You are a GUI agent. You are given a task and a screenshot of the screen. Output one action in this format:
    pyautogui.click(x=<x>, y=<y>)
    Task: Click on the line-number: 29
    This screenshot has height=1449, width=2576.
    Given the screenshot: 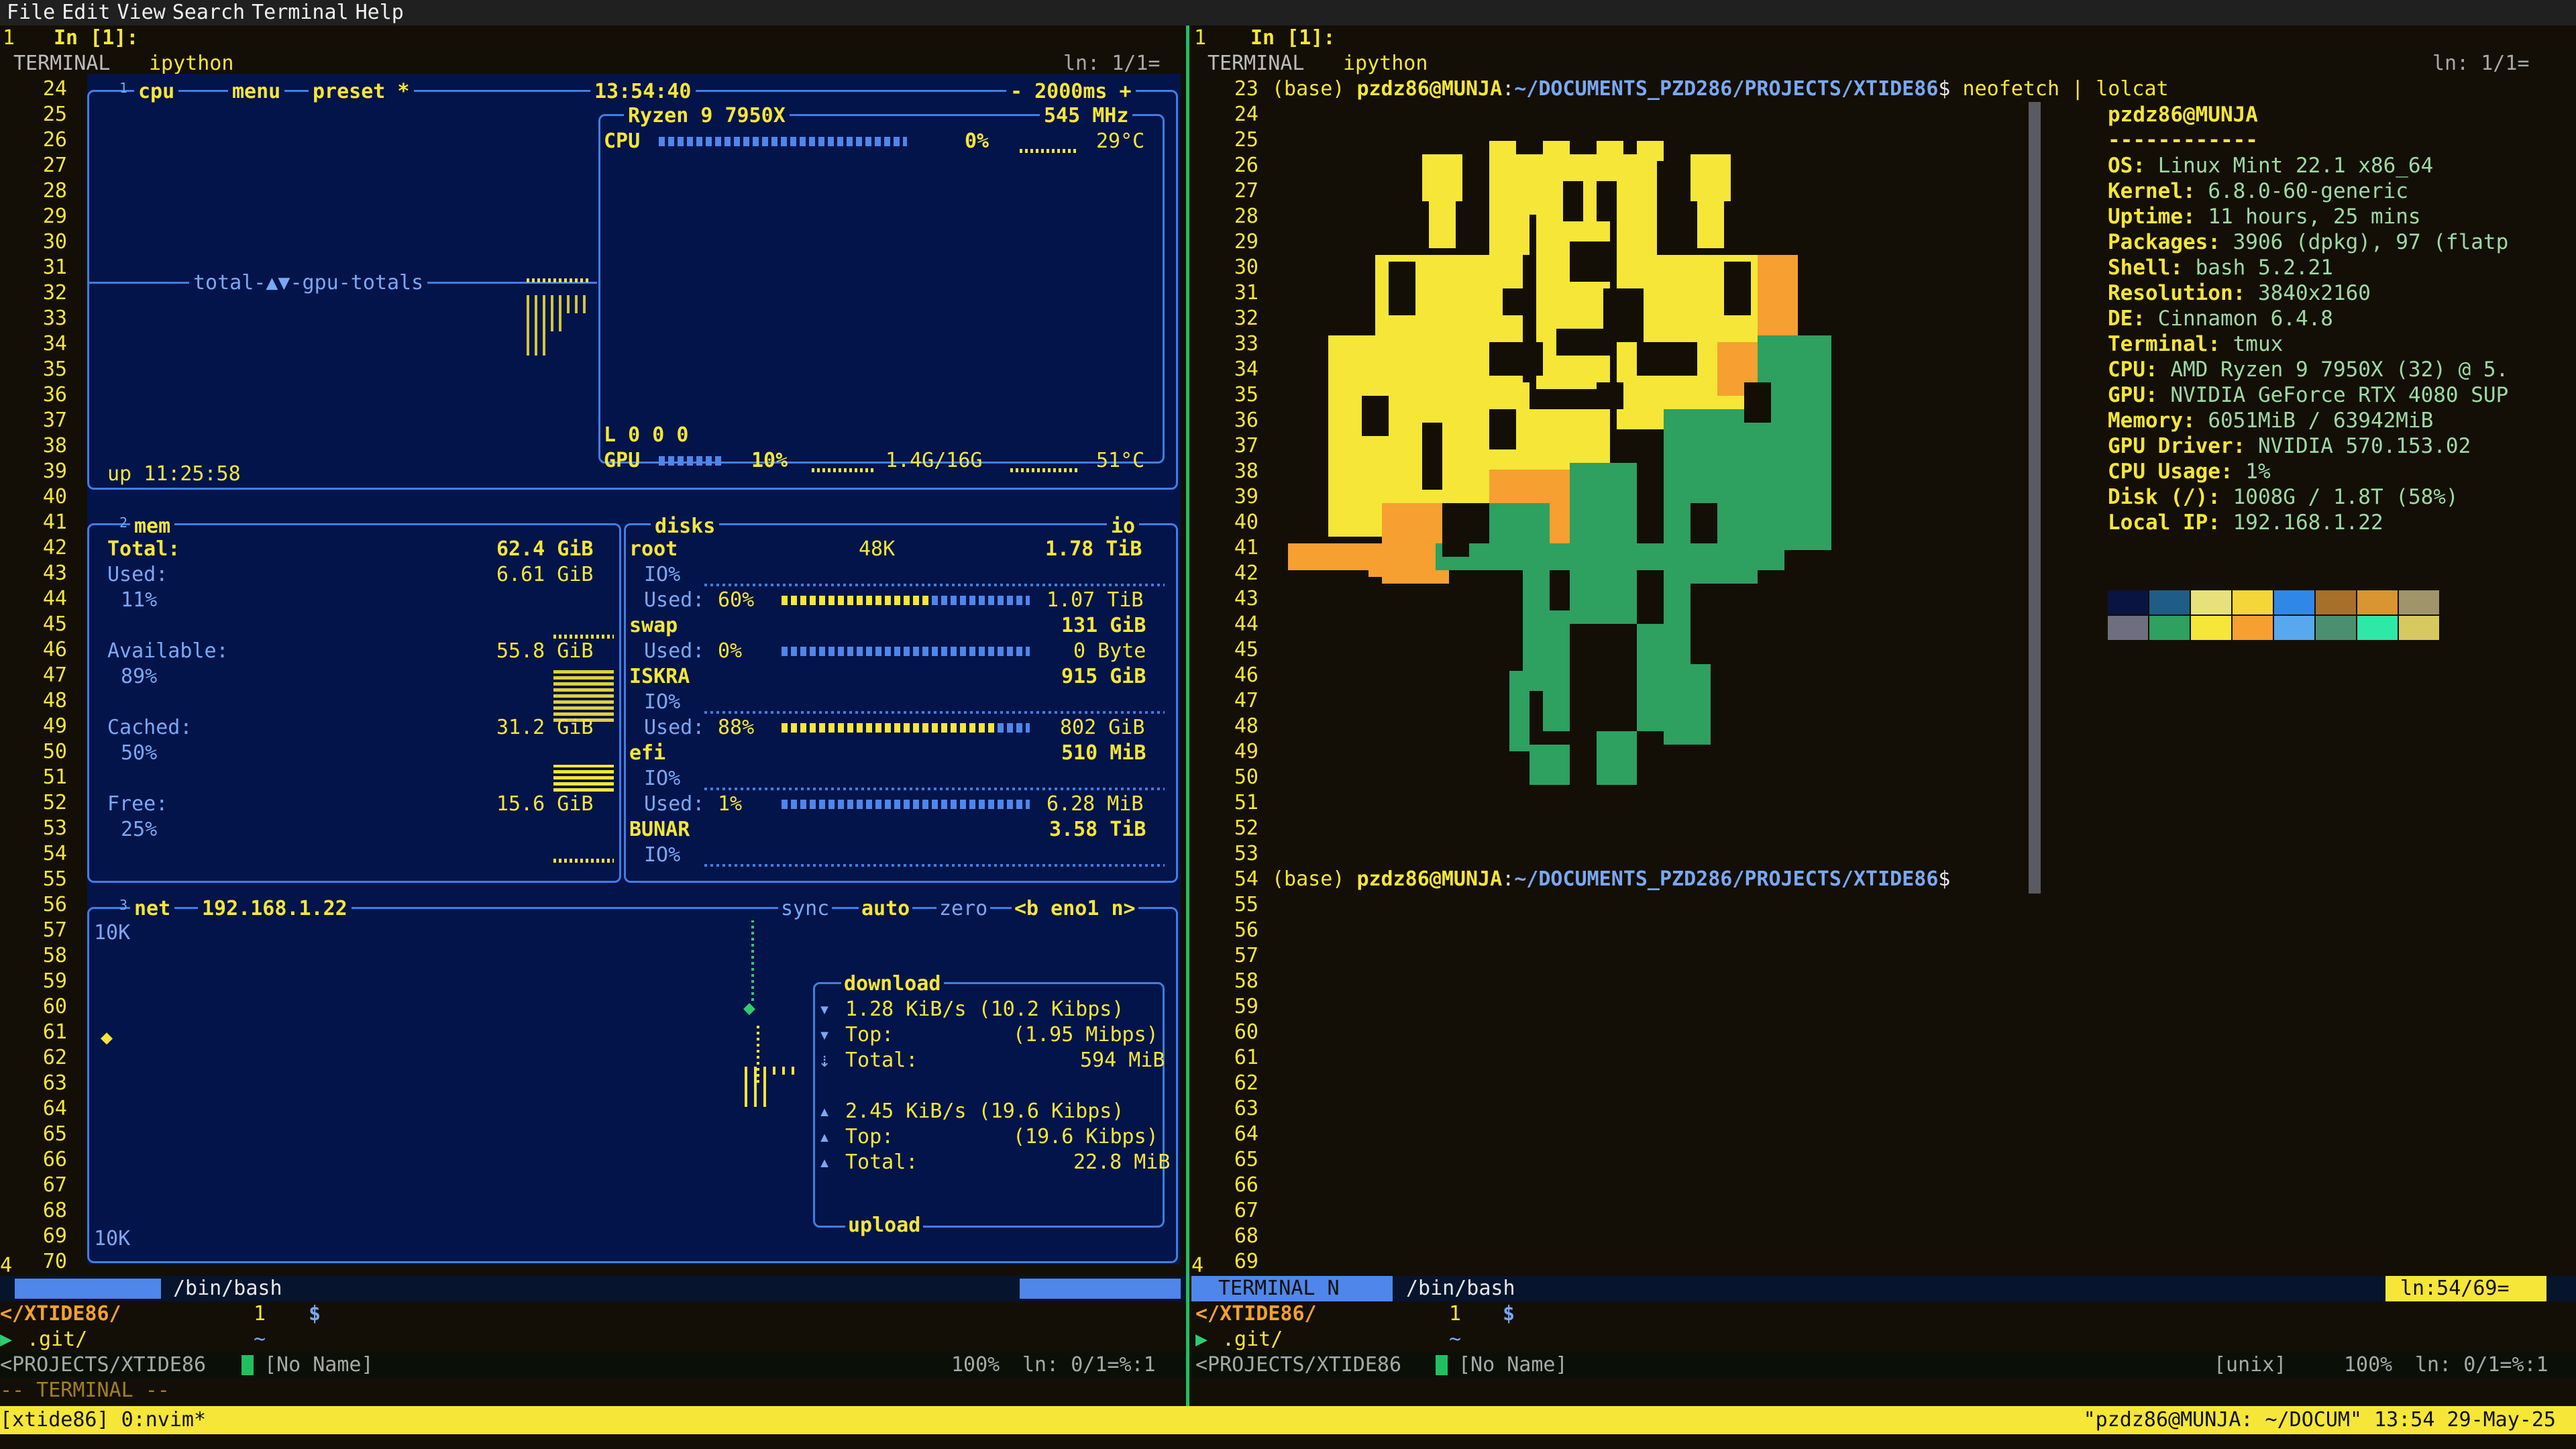 What is the action you would take?
    pyautogui.click(x=54, y=216)
    